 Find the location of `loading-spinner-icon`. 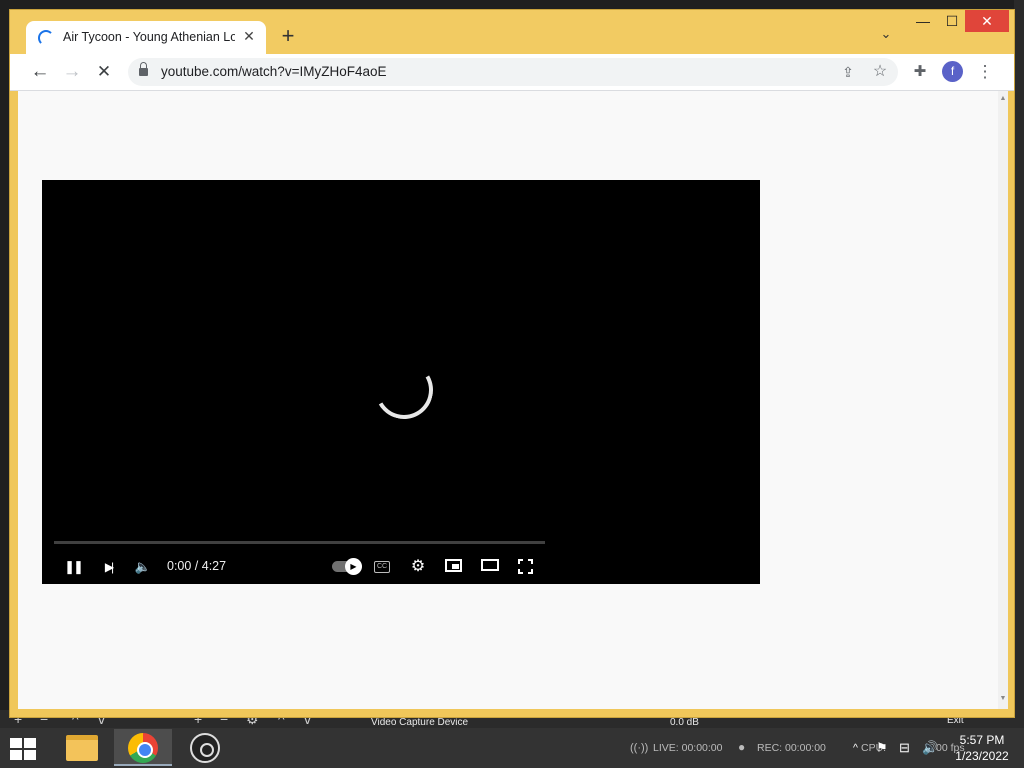

loading-spinner-icon is located at coordinates (46, 38).